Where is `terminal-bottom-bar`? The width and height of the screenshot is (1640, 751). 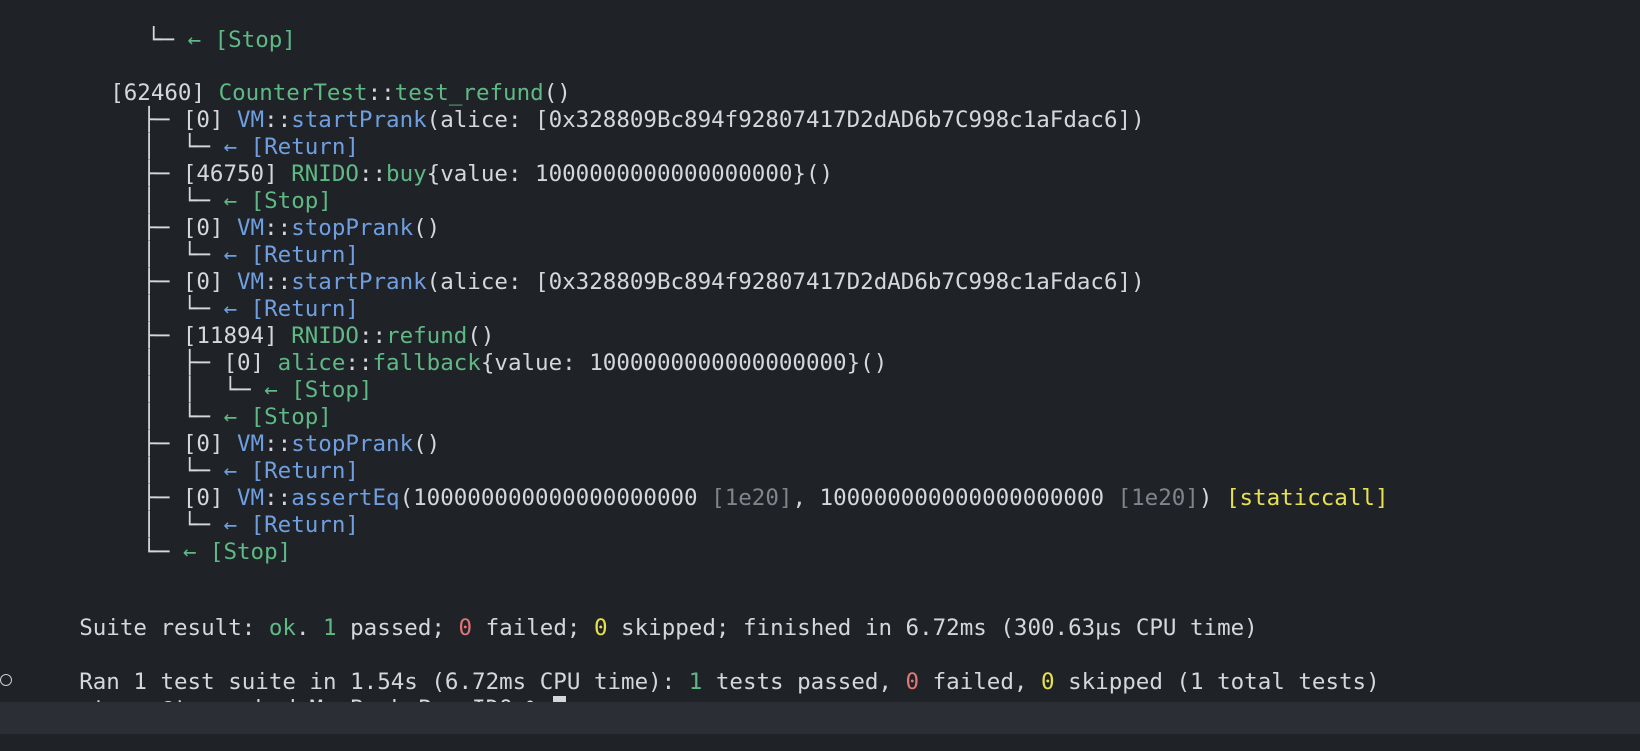
terminal-bottom-bar is located at coordinates (820, 718).